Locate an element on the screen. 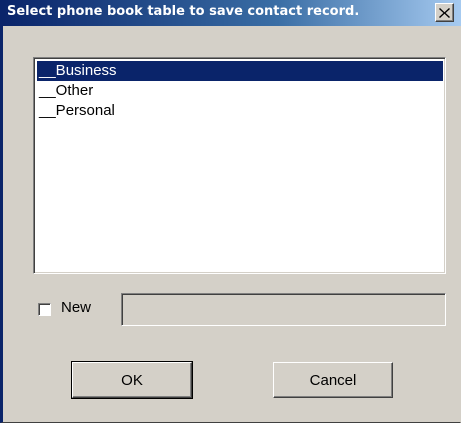 Image resolution: width=461 pixels, height=423 pixels. new-table-row: New is located at coordinates (243, 310).